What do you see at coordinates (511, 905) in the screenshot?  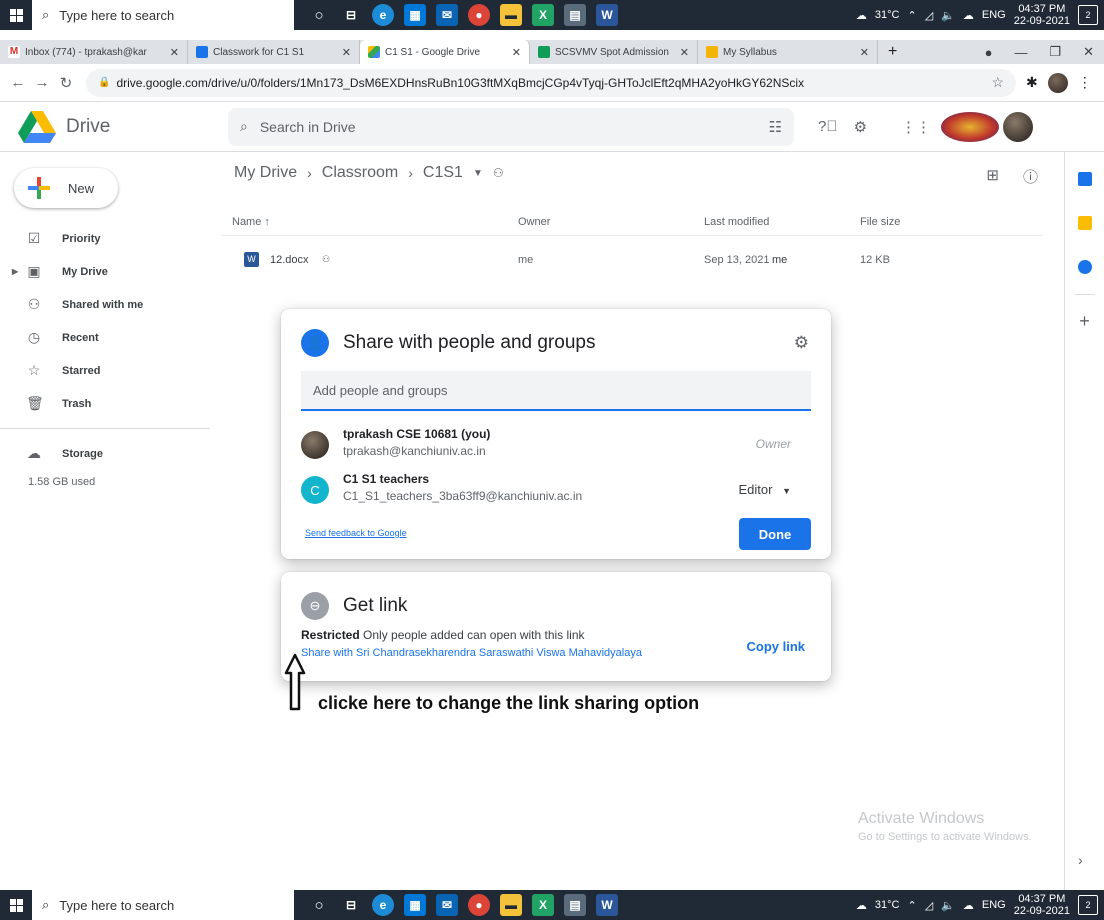 I see `file-explorer-icon: ▬` at bounding box center [511, 905].